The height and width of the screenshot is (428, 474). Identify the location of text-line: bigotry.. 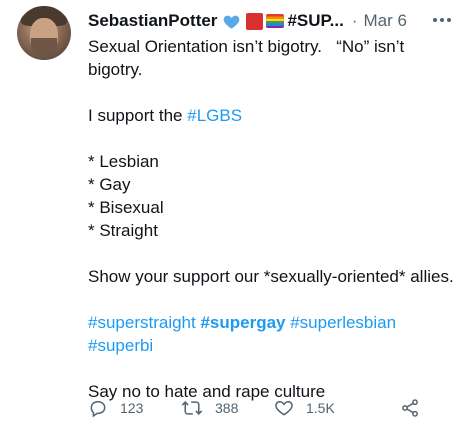
(274, 69).